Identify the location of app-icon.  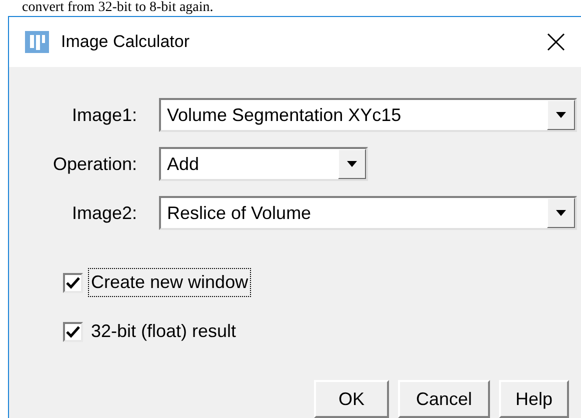
(37, 42).